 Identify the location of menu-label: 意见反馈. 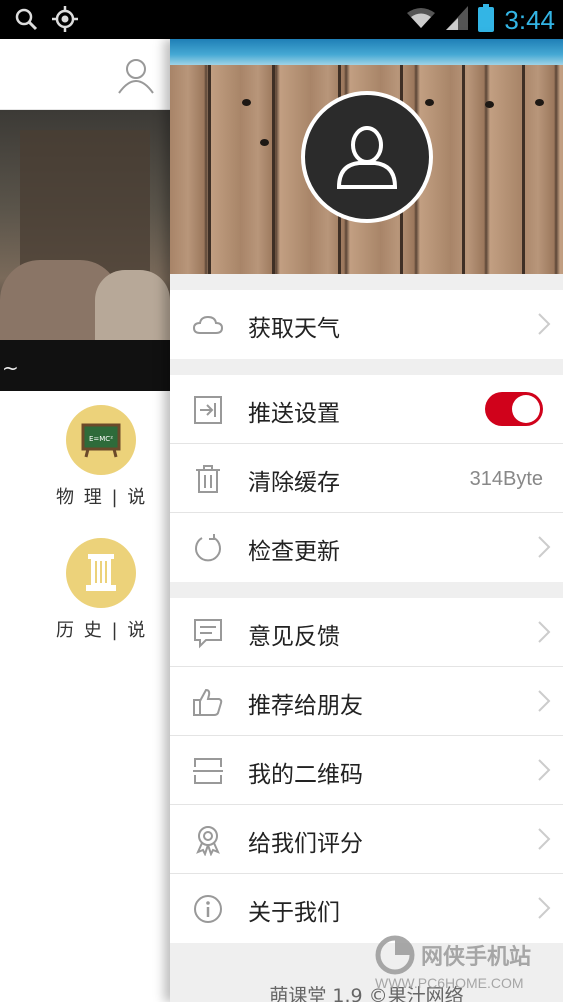
(294, 637).